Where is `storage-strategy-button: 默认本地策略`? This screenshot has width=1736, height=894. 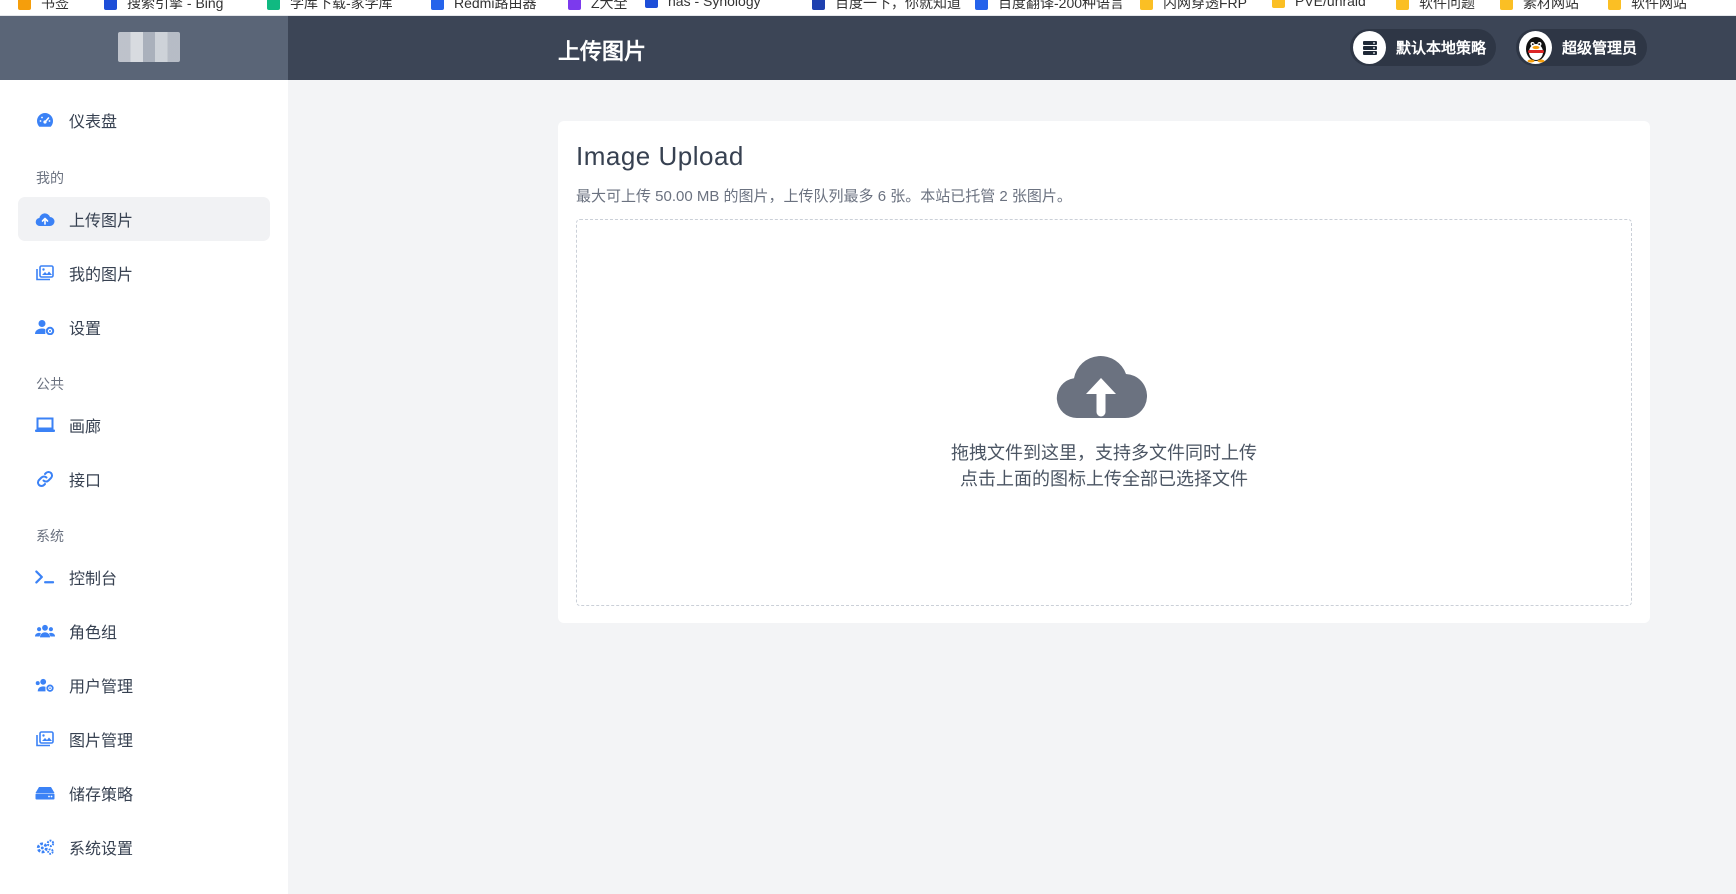
storage-strategy-button: 默认本地策略 is located at coordinates (1423, 47).